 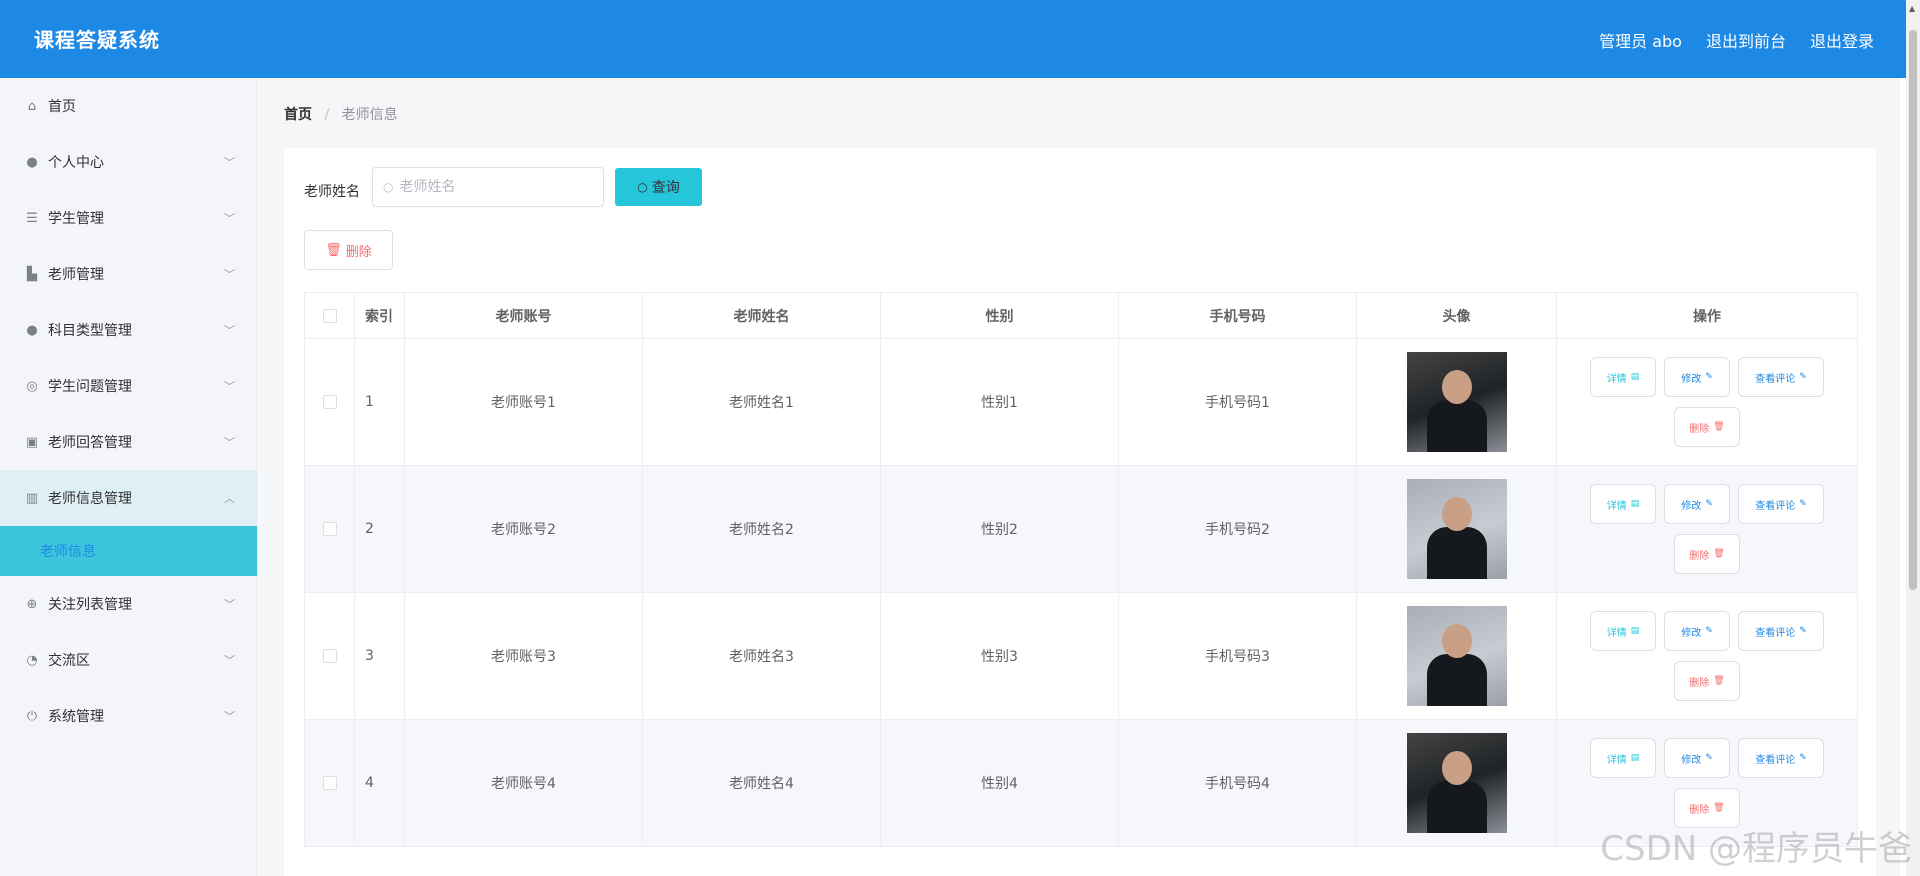 I want to click on sidebar-item-label: 首页, so click(x=62, y=107).